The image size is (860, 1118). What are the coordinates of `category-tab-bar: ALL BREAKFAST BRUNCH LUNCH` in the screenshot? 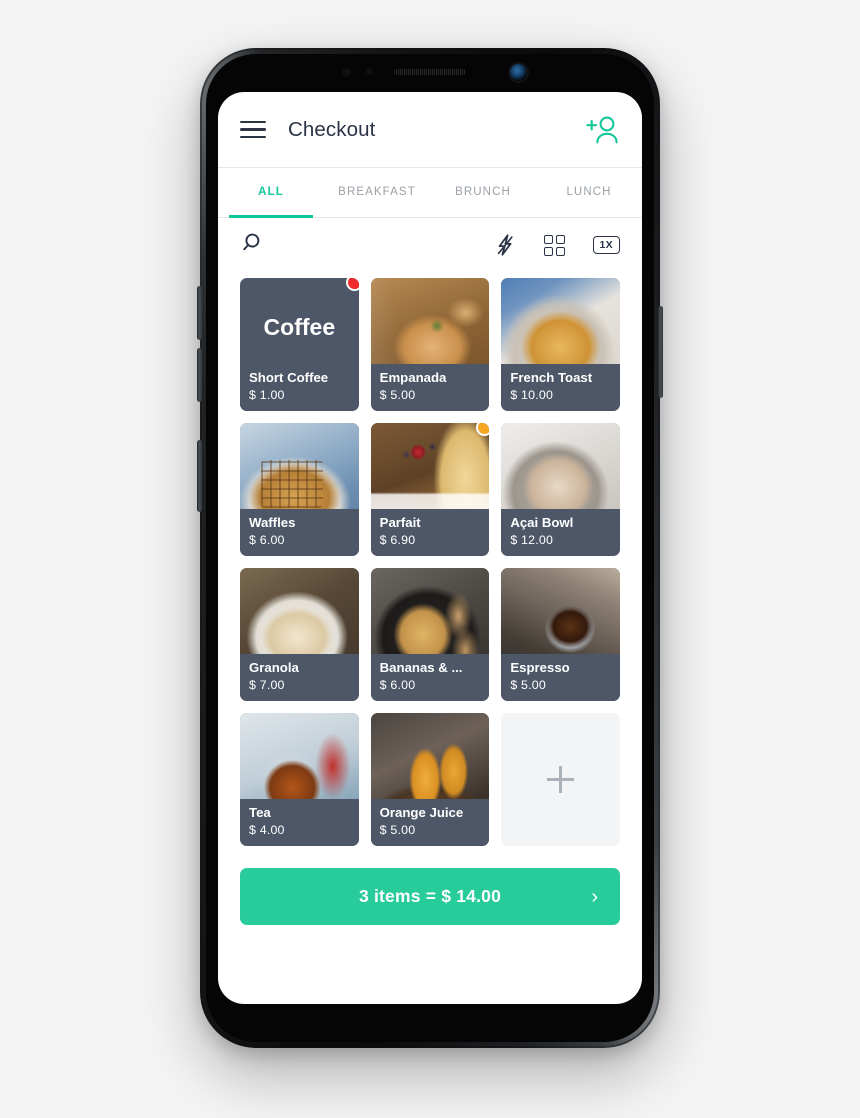 It's located at (430, 193).